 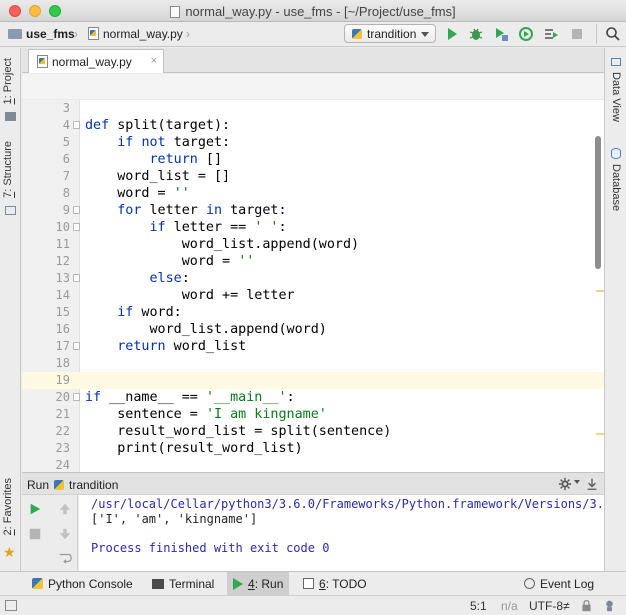 I want to click on arrow-up-icon, so click(x=65, y=509).